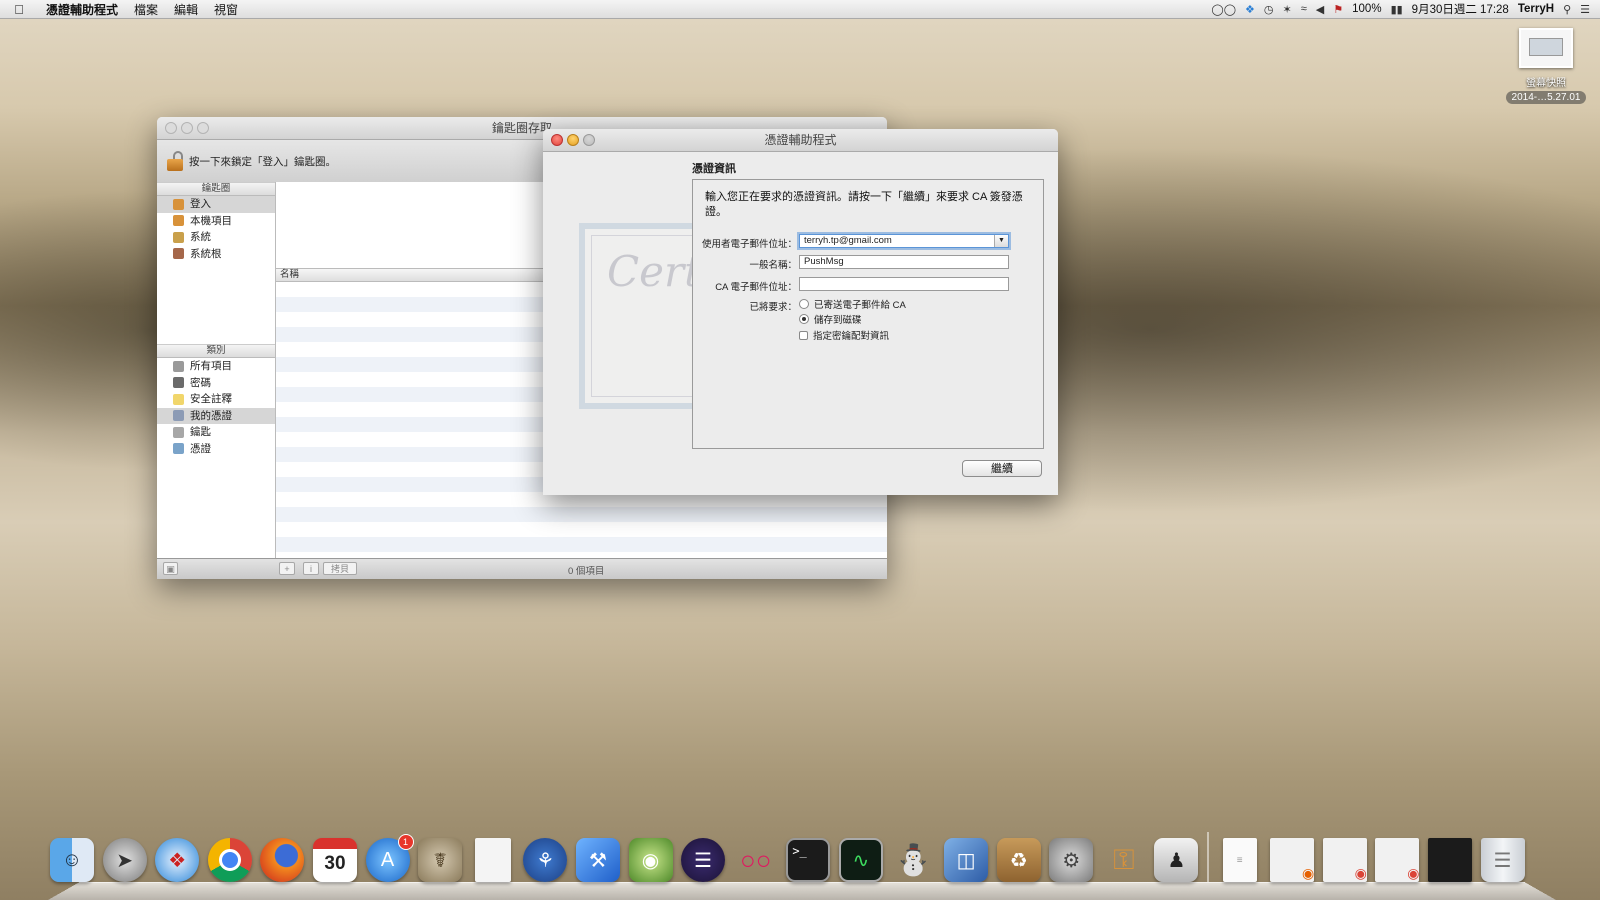  Describe the element at coordinates (1450, 860) in the screenshot. I see `window-terminal-icon` at that location.